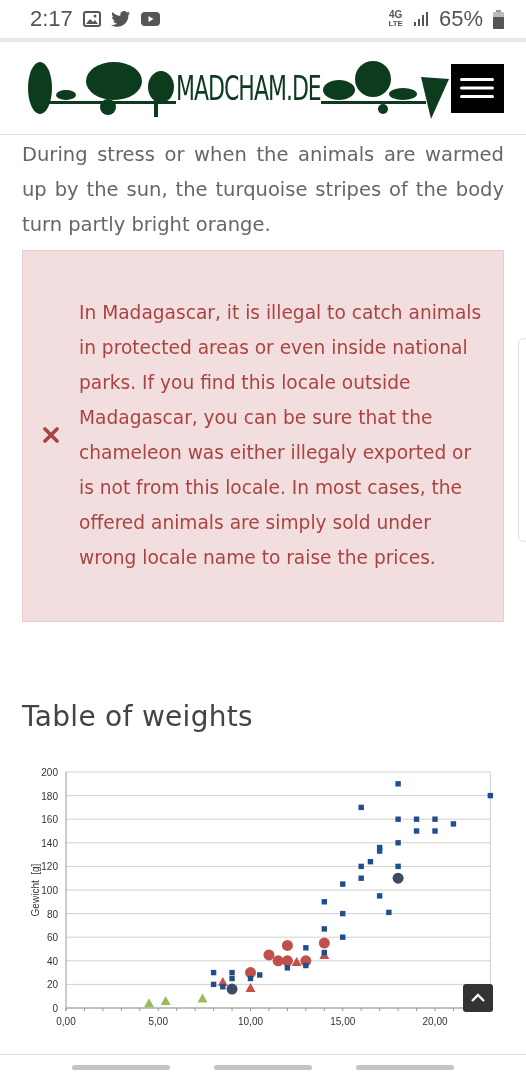  What do you see at coordinates (51, 19) in the screenshot?
I see `clock: 2:17` at bounding box center [51, 19].